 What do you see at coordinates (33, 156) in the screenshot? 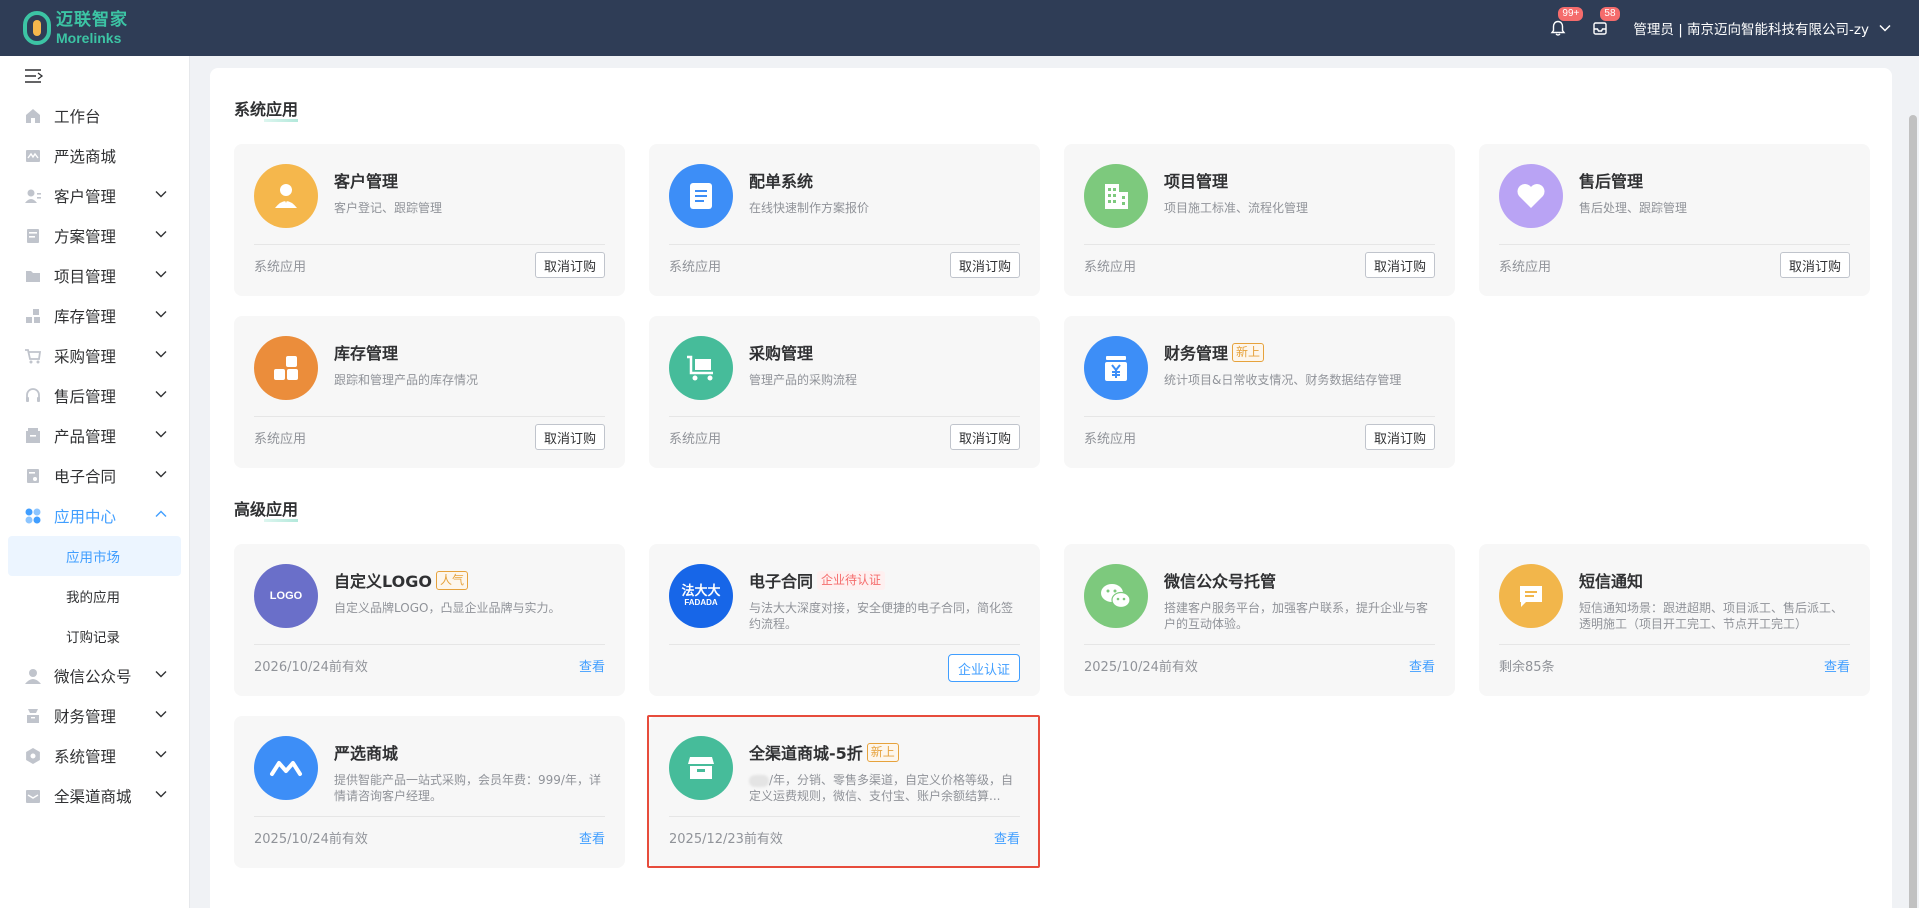
I see `mall-icon` at bounding box center [33, 156].